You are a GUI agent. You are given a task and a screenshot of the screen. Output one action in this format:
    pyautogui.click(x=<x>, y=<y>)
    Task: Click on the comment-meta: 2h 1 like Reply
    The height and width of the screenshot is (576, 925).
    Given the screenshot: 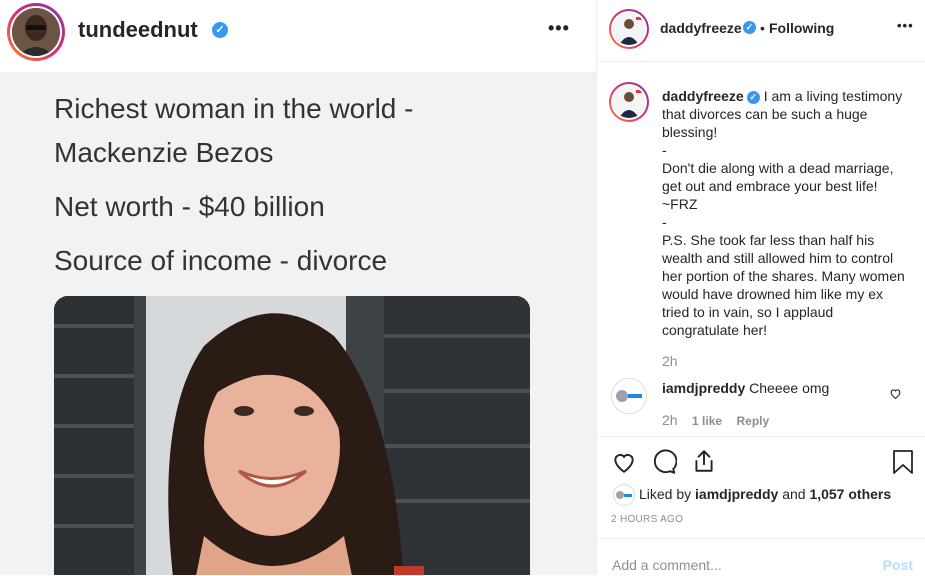 What is the action you would take?
    pyautogui.click(x=715, y=421)
    